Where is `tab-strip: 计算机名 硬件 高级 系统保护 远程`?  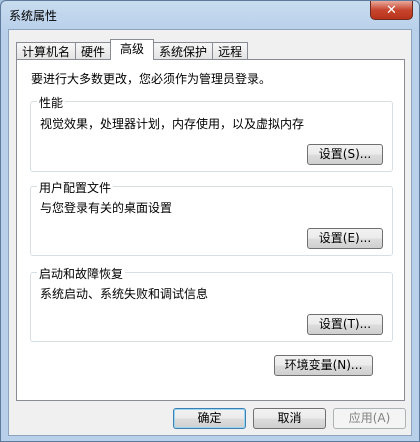 tab-strip: 计算机名 硬件 高级 系统保护 远程 is located at coordinates (132, 49).